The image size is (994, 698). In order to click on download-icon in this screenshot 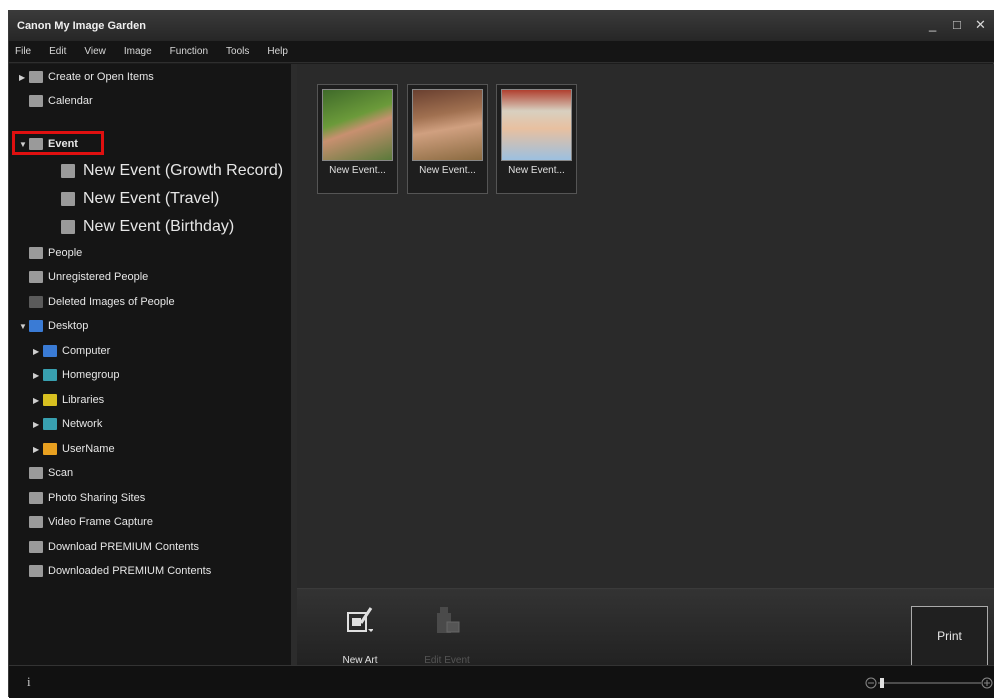, I will do `click(36, 547)`.